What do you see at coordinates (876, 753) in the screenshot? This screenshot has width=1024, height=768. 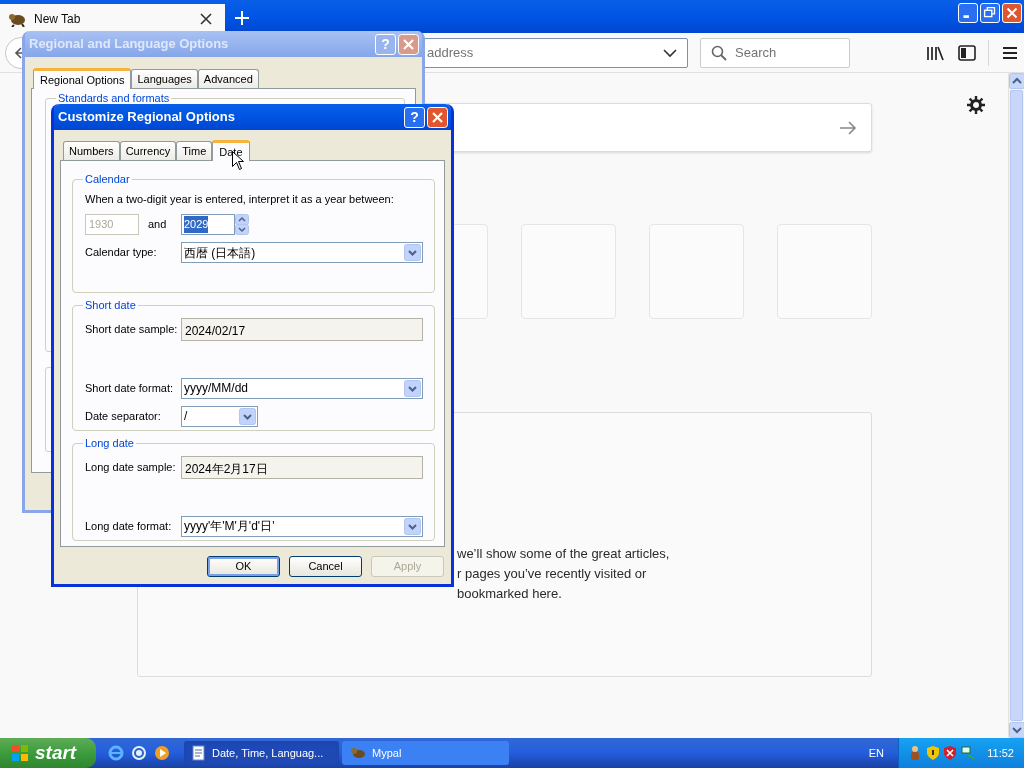 I see `language-indicator: EN` at bounding box center [876, 753].